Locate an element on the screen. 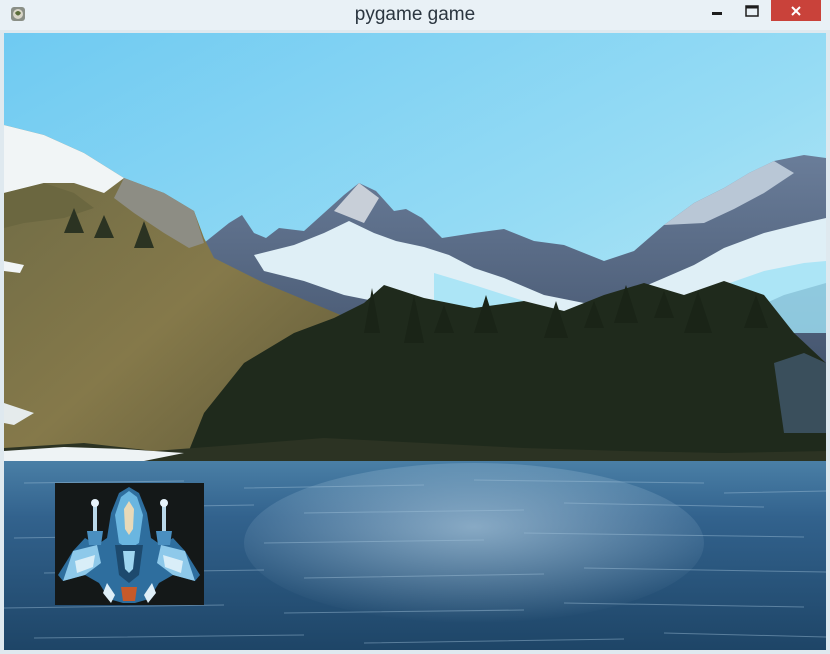  player-spaceship is located at coordinates (129, 544).